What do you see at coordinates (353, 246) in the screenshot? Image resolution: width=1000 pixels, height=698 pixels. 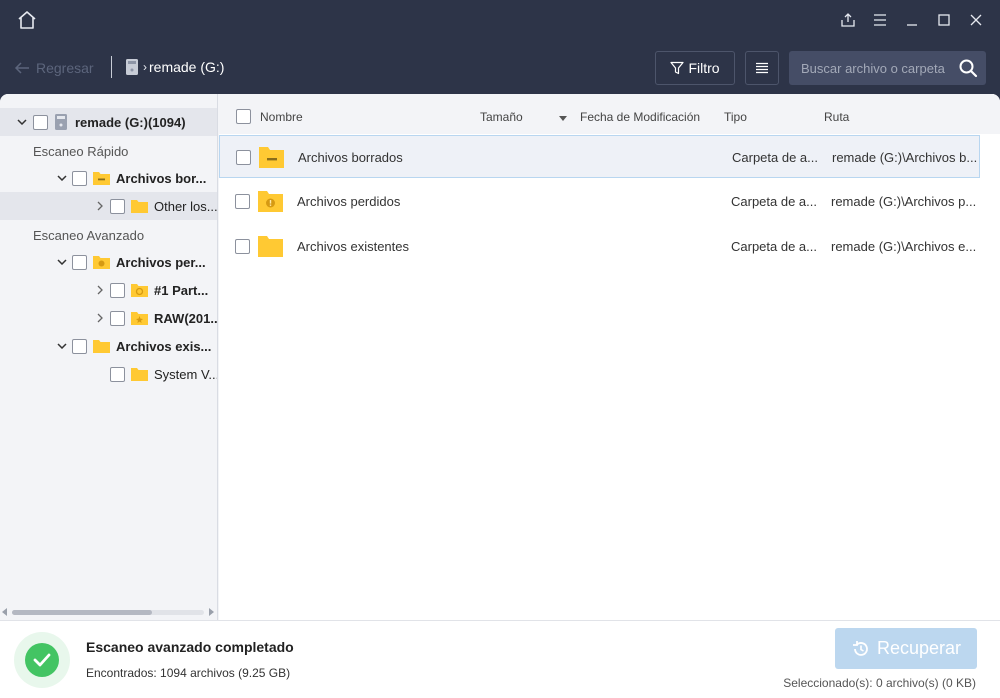 I see `row-name: Archivos existentes` at bounding box center [353, 246].